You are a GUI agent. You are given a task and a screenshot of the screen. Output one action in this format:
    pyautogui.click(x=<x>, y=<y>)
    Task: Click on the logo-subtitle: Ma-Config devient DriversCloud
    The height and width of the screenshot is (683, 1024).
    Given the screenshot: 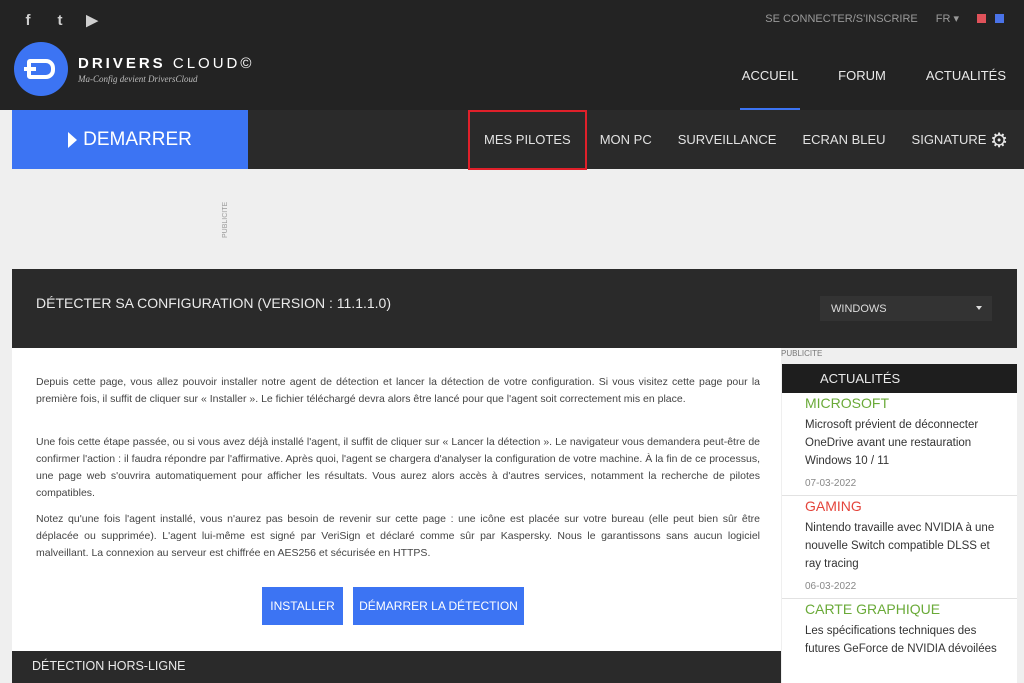 What is the action you would take?
    pyautogui.click(x=138, y=78)
    